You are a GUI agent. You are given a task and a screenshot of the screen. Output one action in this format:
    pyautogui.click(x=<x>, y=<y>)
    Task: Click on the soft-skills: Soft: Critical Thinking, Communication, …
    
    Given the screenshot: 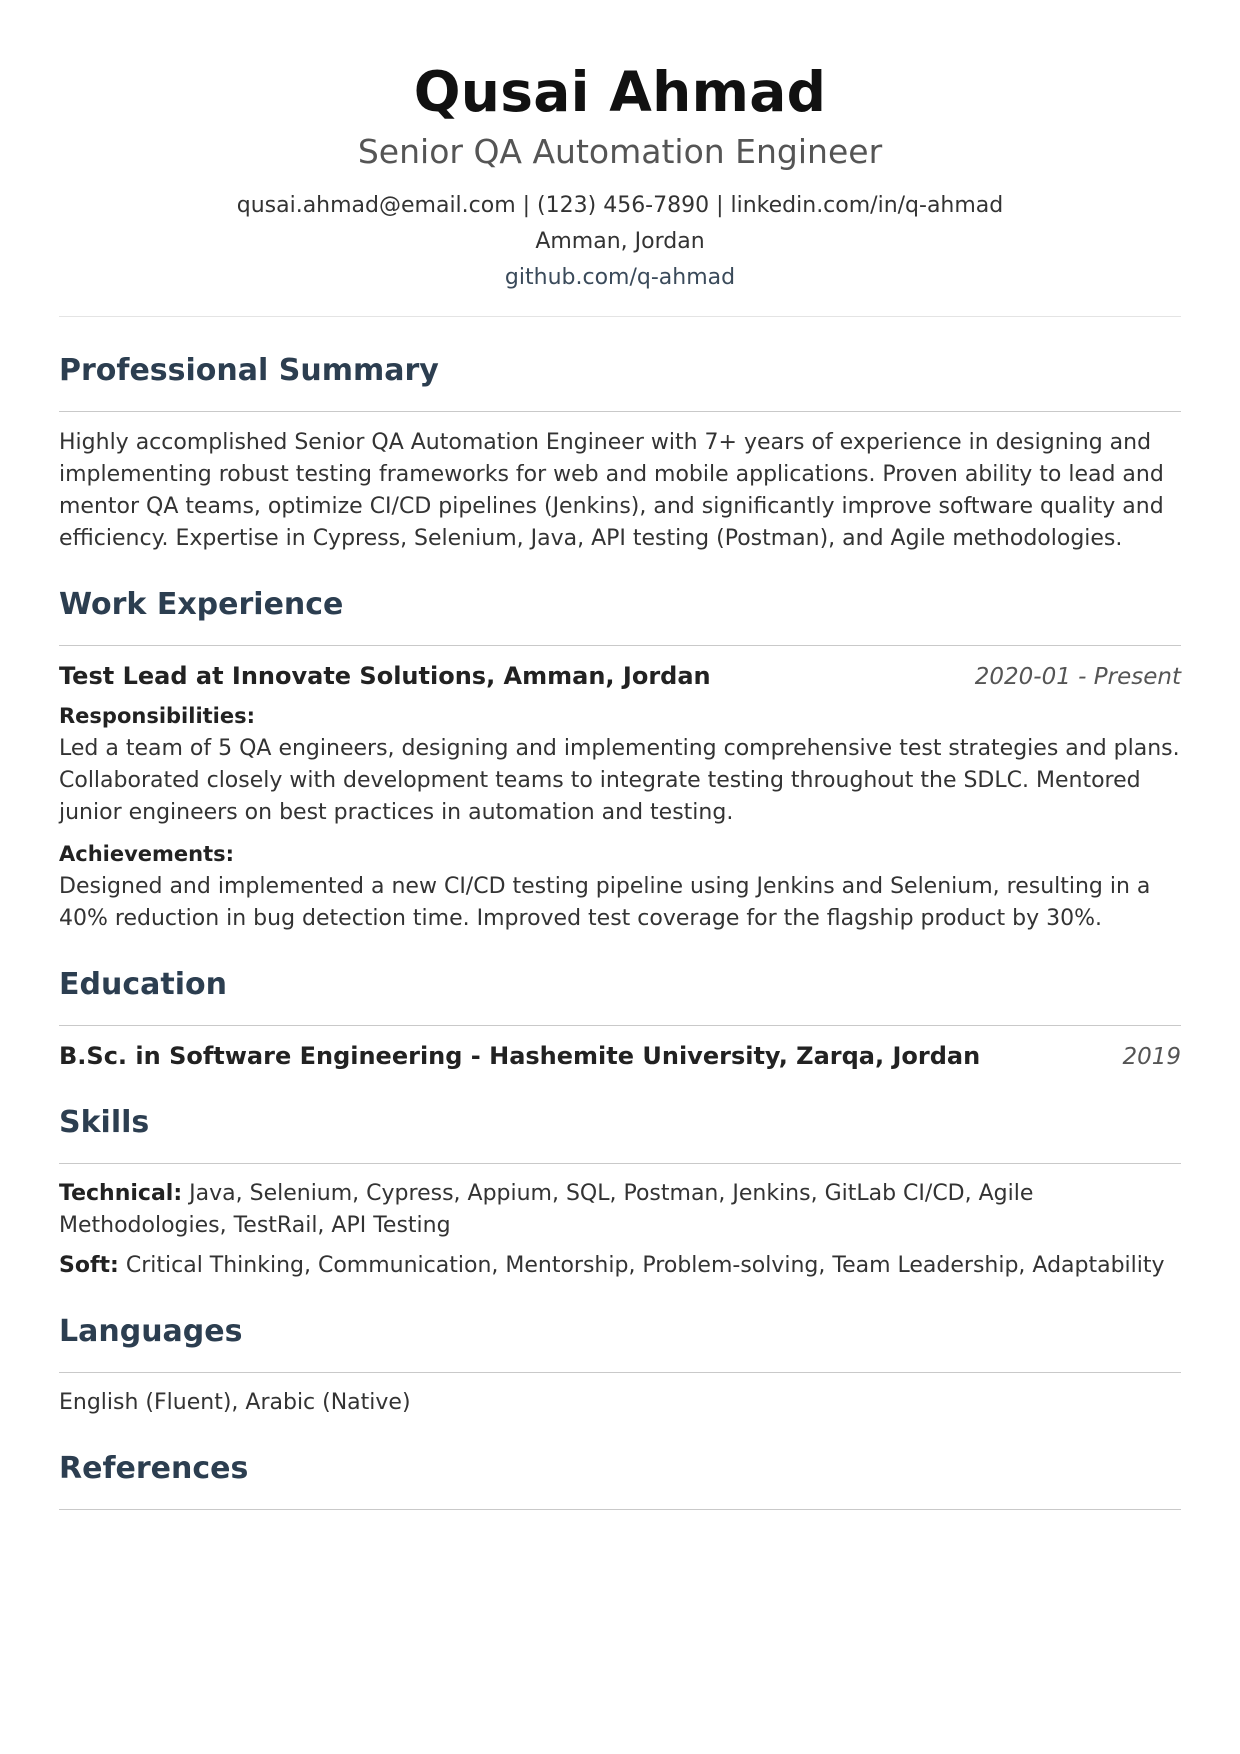 What is the action you would take?
    pyautogui.click(x=620, y=1266)
    